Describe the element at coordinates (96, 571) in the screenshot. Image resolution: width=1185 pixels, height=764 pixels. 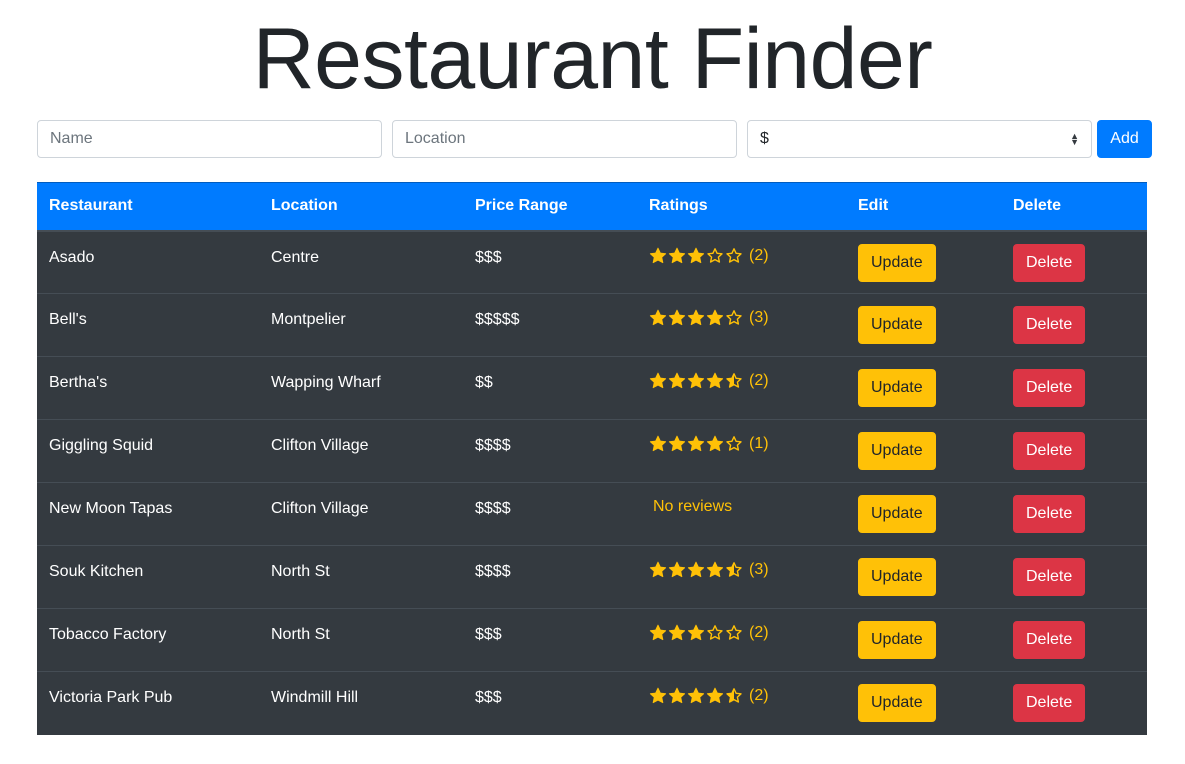
I see `restaurant-name: Souk Kitchen` at that location.